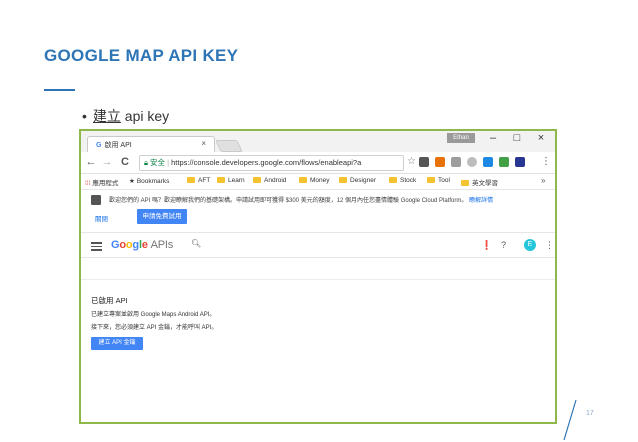 The width and height of the screenshot is (638, 442). Describe the element at coordinates (503, 245) in the screenshot. I see `help-icon: ?` at that location.